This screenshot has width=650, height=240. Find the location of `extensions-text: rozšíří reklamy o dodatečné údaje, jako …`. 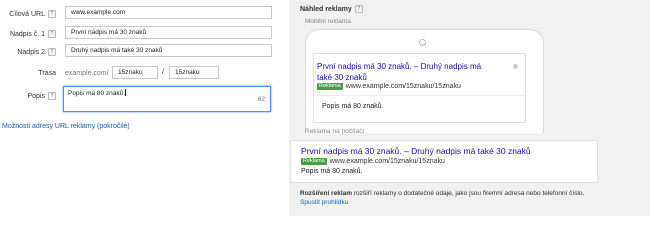

extensions-text: rozšíří reklamy o dodatečné údaje, jako … is located at coordinates (468, 193).